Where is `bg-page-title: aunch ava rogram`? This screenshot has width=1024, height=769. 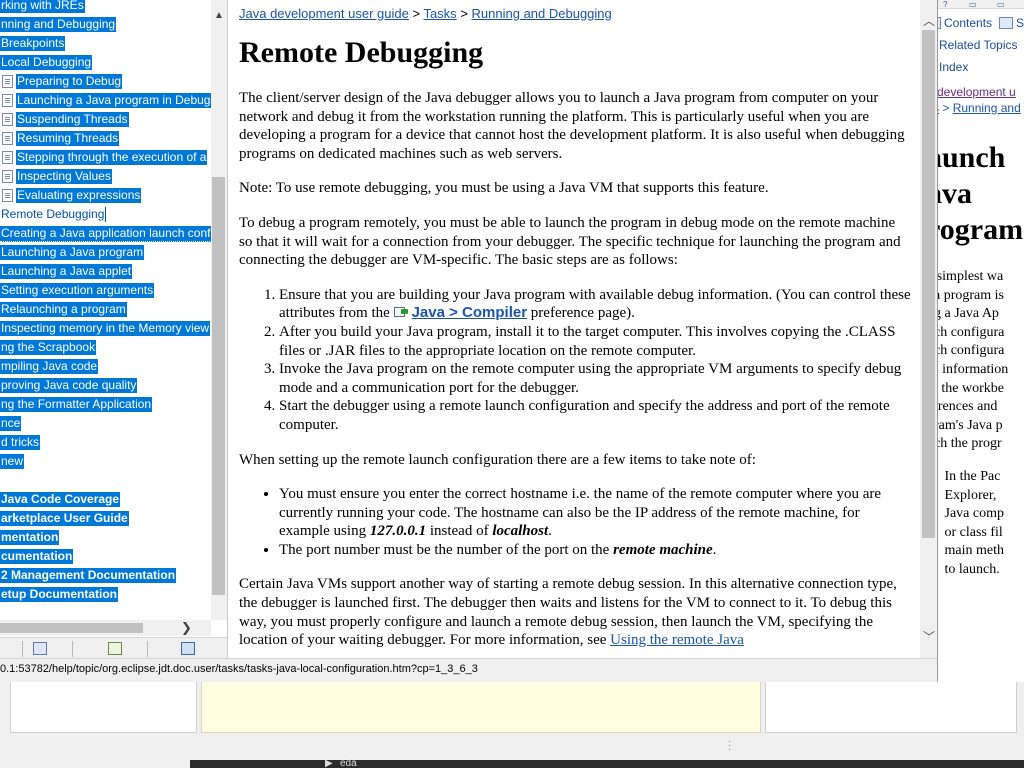 bg-page-title: aunch ava rogram is located at coordinates (975, 193).